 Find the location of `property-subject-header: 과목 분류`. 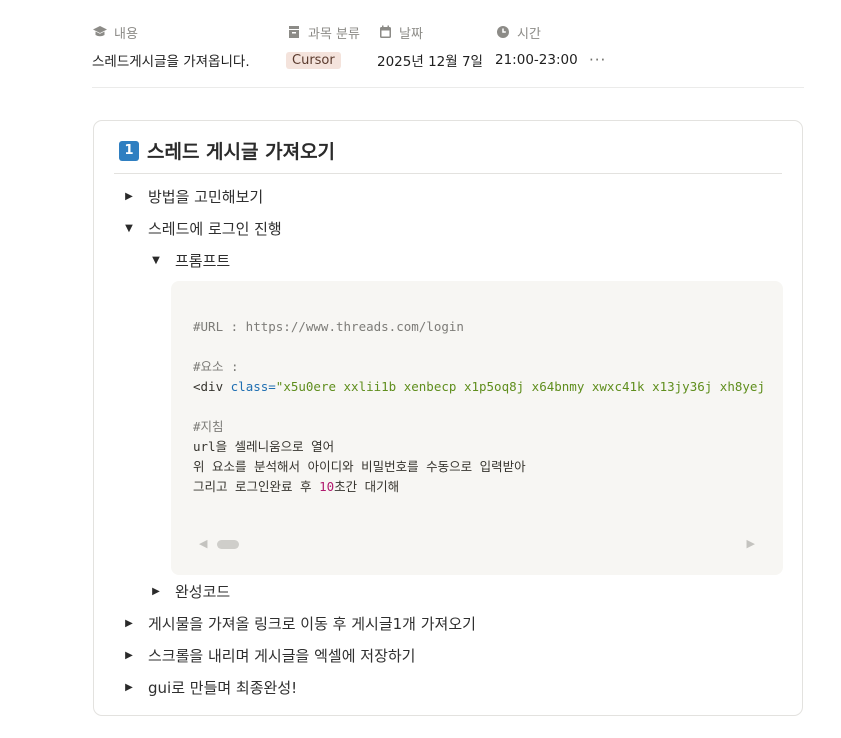

property-subject-header: 과목 분류 is located at coordinates (323, 32).